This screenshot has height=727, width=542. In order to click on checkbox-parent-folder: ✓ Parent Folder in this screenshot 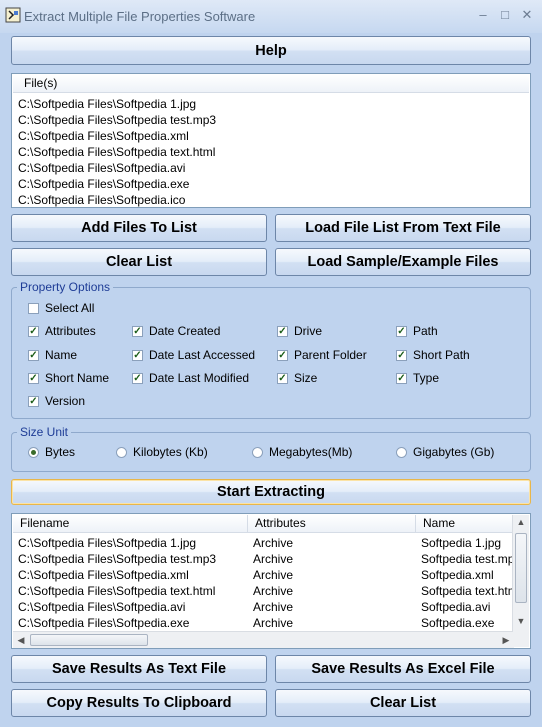, I will do `click(322, 355)`.